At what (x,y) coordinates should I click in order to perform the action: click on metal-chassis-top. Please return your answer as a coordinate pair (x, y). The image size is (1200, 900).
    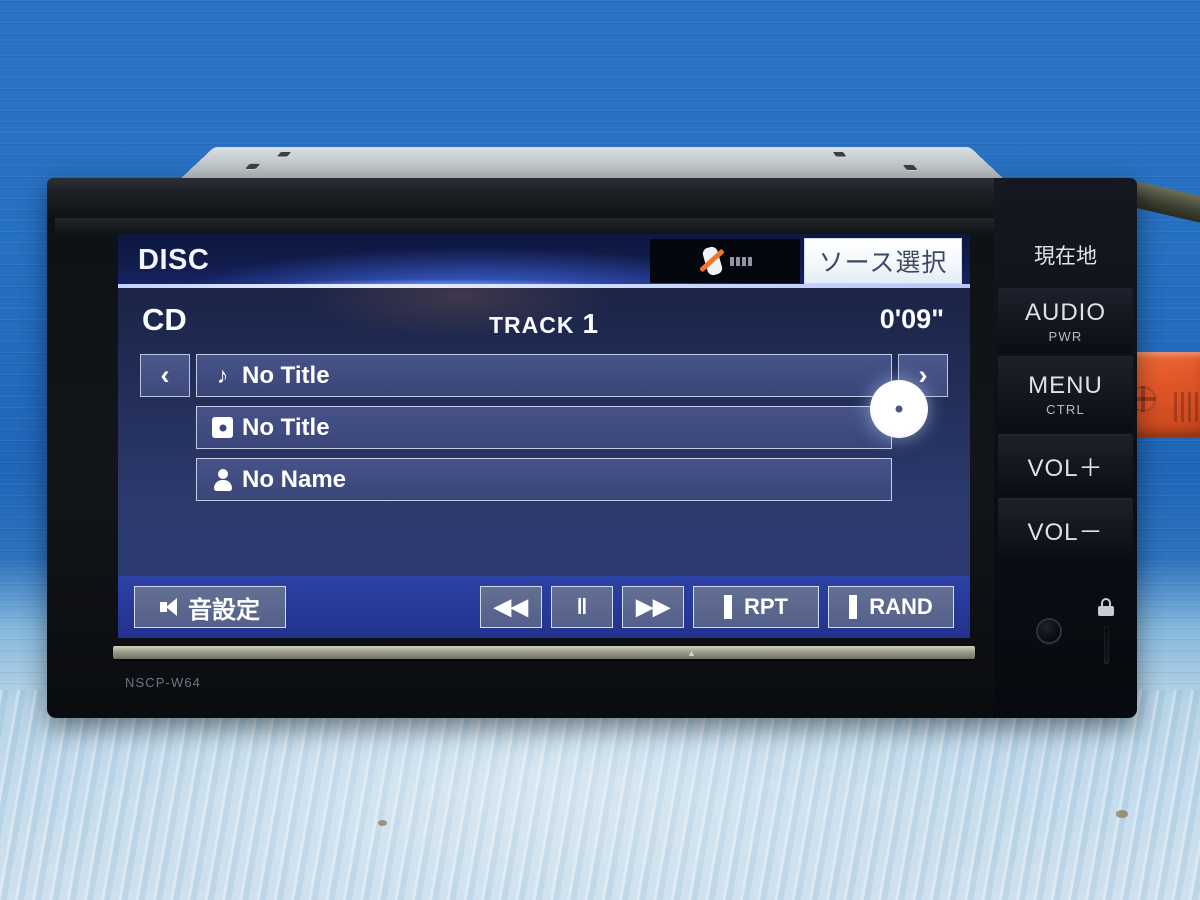
    Looking at the image, I should click on (592, 164).